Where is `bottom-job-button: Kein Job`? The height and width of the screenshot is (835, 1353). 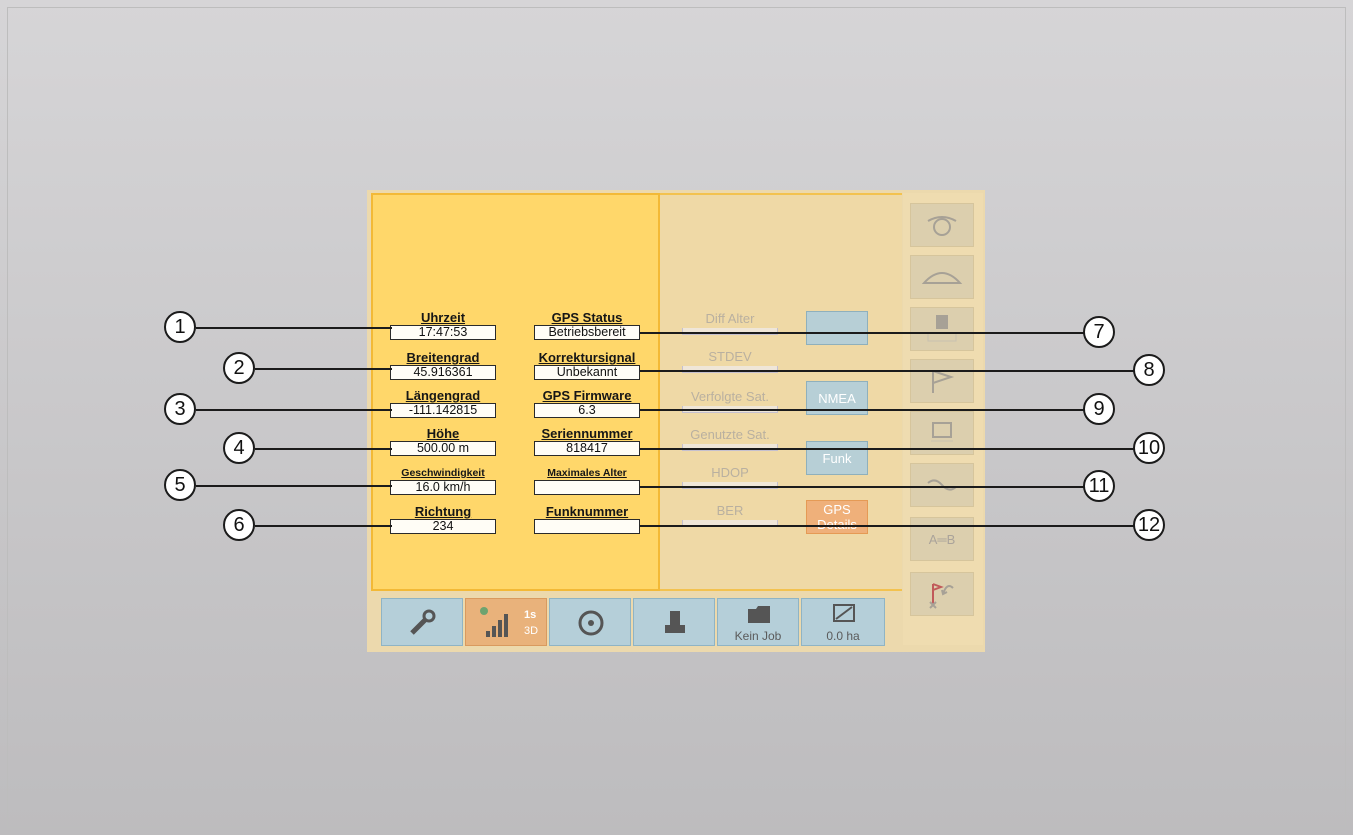
bottom-job-button: Kein Job is located at coordinates (758, 622).